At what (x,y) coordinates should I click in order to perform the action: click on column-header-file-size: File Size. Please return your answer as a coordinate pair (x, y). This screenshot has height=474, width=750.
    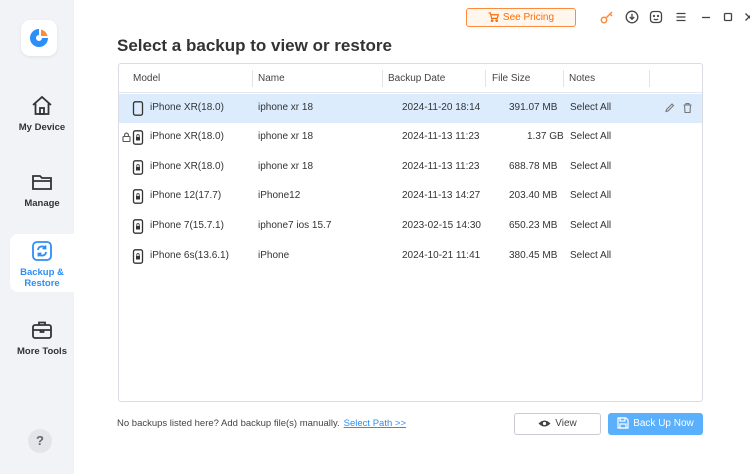
    Looking at the image, I should click on (511, 78).